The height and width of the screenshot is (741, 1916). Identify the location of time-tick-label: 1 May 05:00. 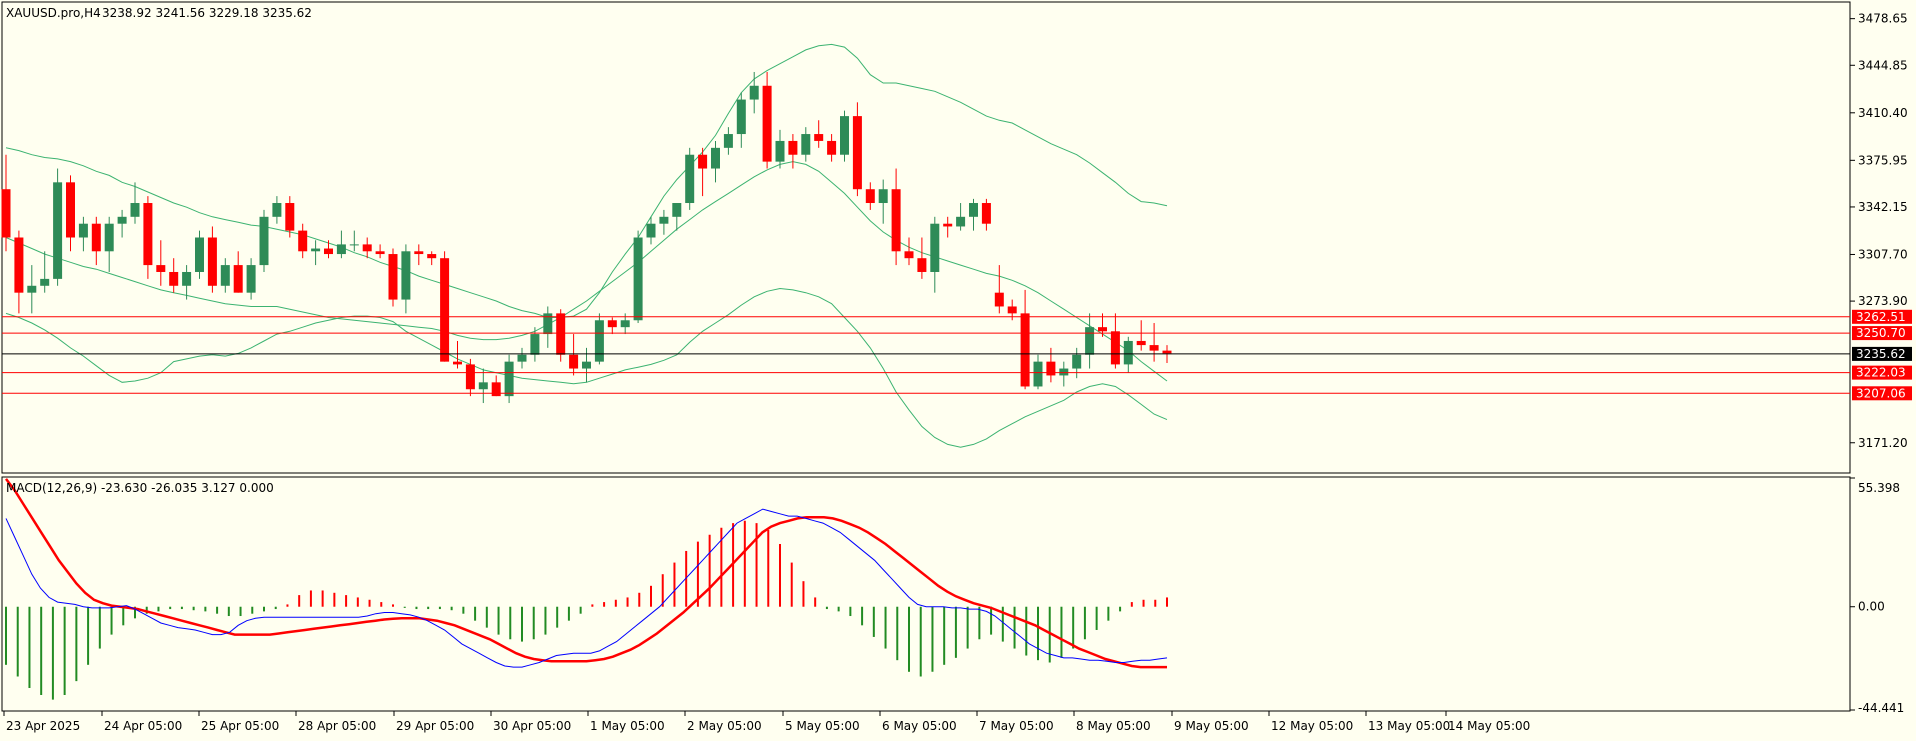
(627, 726).